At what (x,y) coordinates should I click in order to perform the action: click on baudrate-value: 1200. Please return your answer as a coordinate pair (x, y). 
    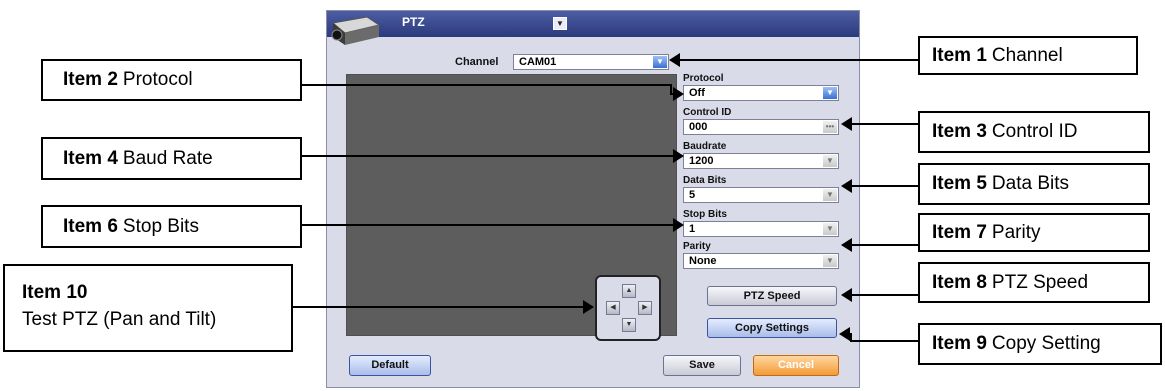
    Looking at the image, I should click on (701, 161).